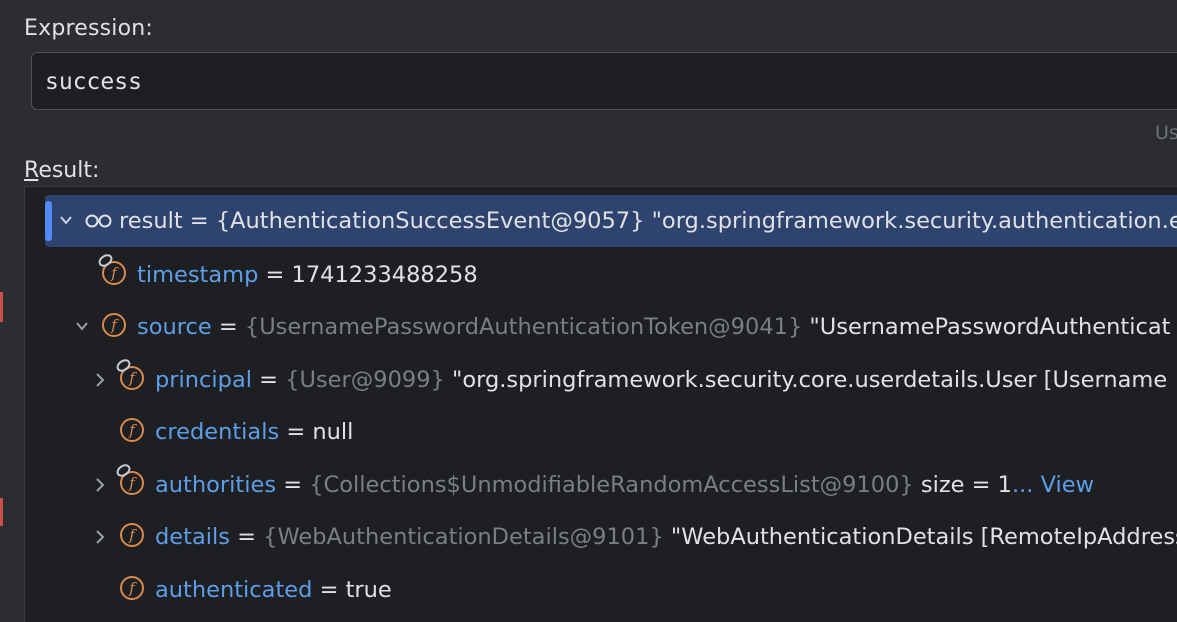  I want to click on variable-value: true, so click(368, 590).